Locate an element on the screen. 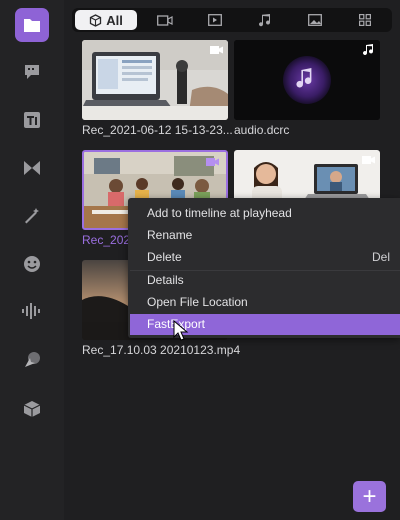 This screenshot has height=520, width=400. folder-icon is located at coordinates (32, 25).